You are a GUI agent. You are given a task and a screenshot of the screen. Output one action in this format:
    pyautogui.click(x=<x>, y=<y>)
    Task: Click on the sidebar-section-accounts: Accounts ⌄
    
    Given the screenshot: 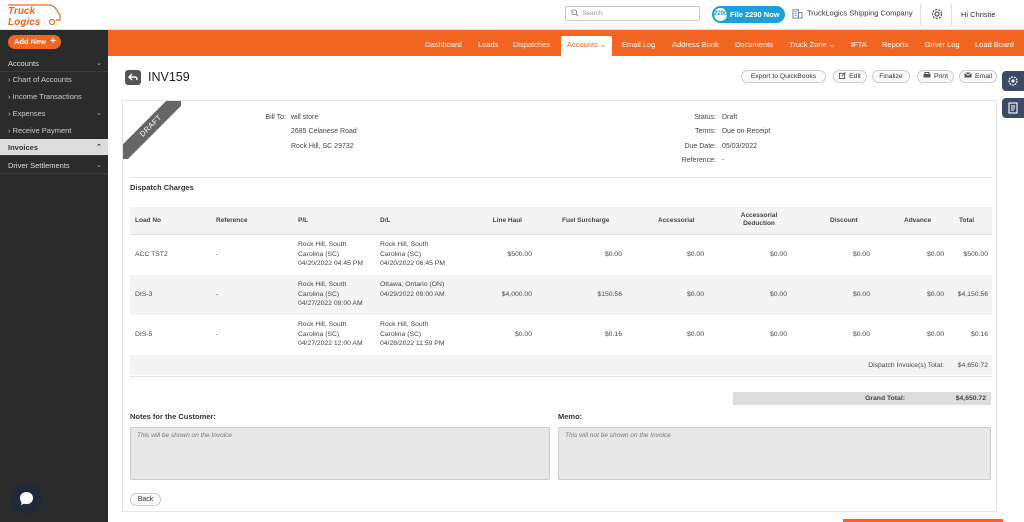 What is the action you would take?
    pyautogui.click(x=54, y=63)
    